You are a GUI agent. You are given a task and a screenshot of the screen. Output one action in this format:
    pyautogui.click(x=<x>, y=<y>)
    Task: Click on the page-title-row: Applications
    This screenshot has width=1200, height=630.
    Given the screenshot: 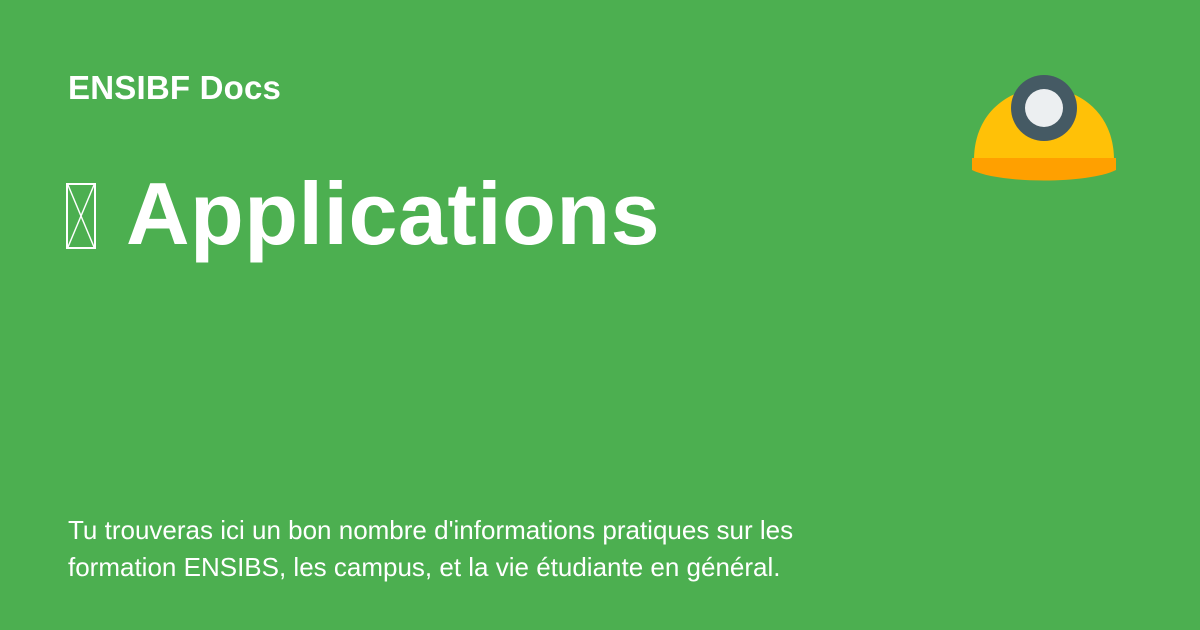 What is the action you would take?
    pyautogui.click(x=363, y=214)
    